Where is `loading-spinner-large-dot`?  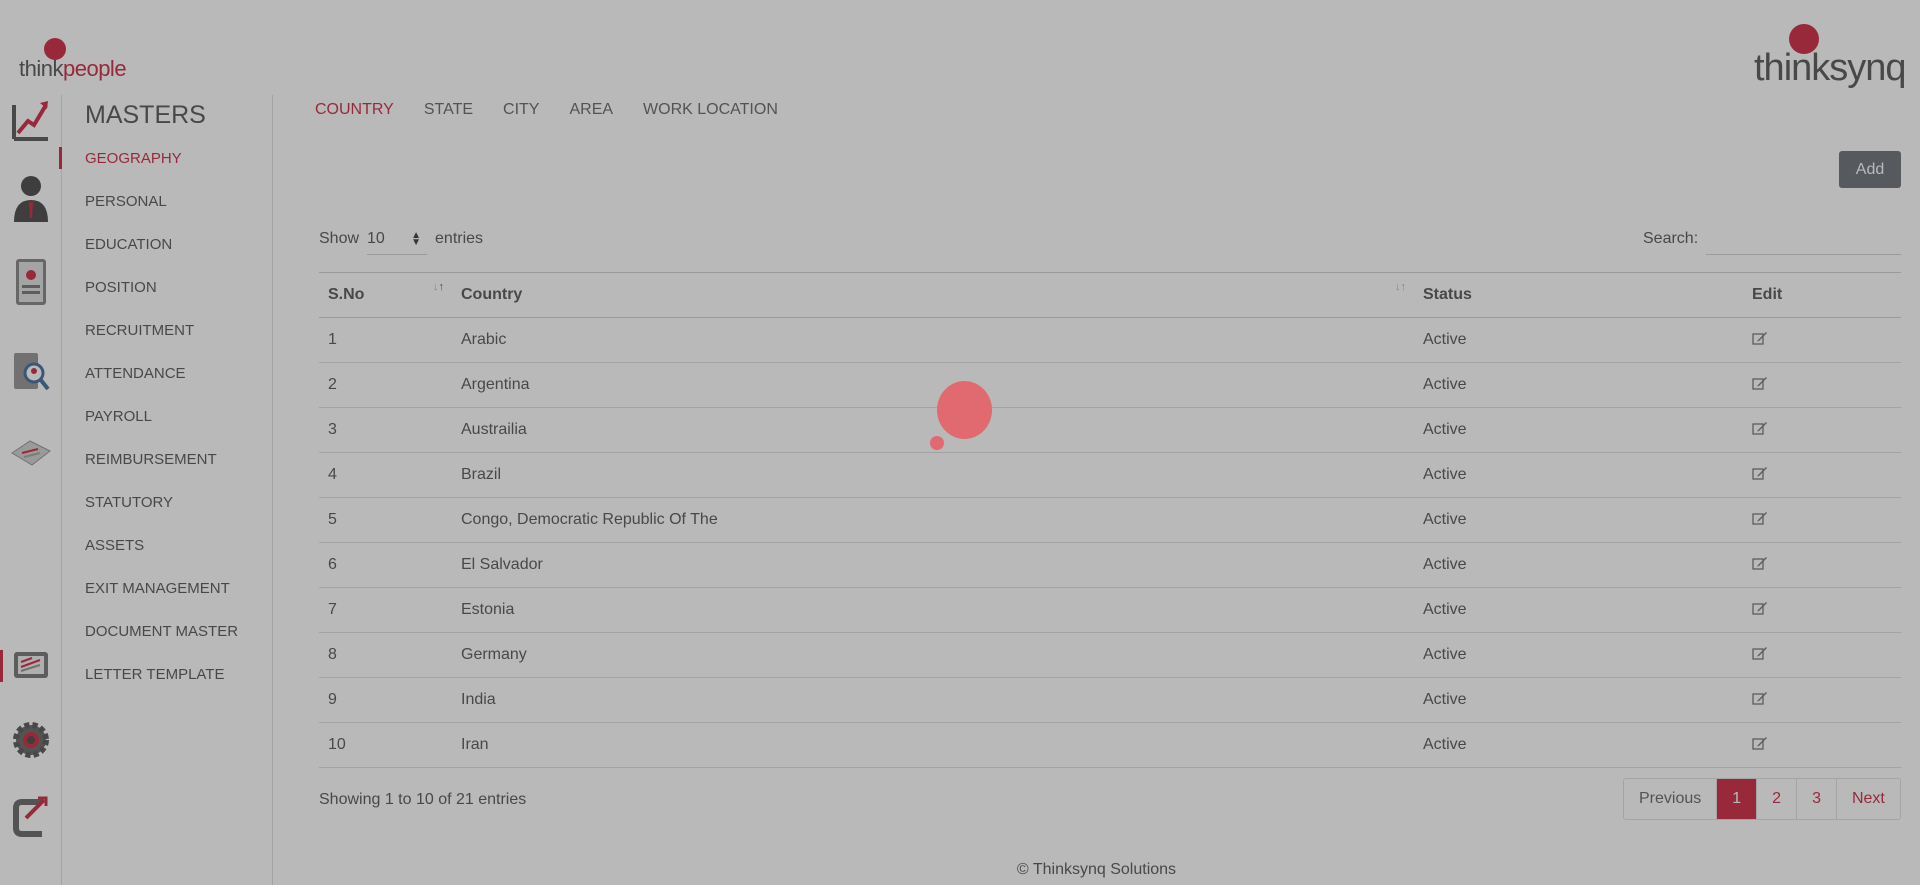
loading-spinner-large-dot is located at coordinates (964, 410).